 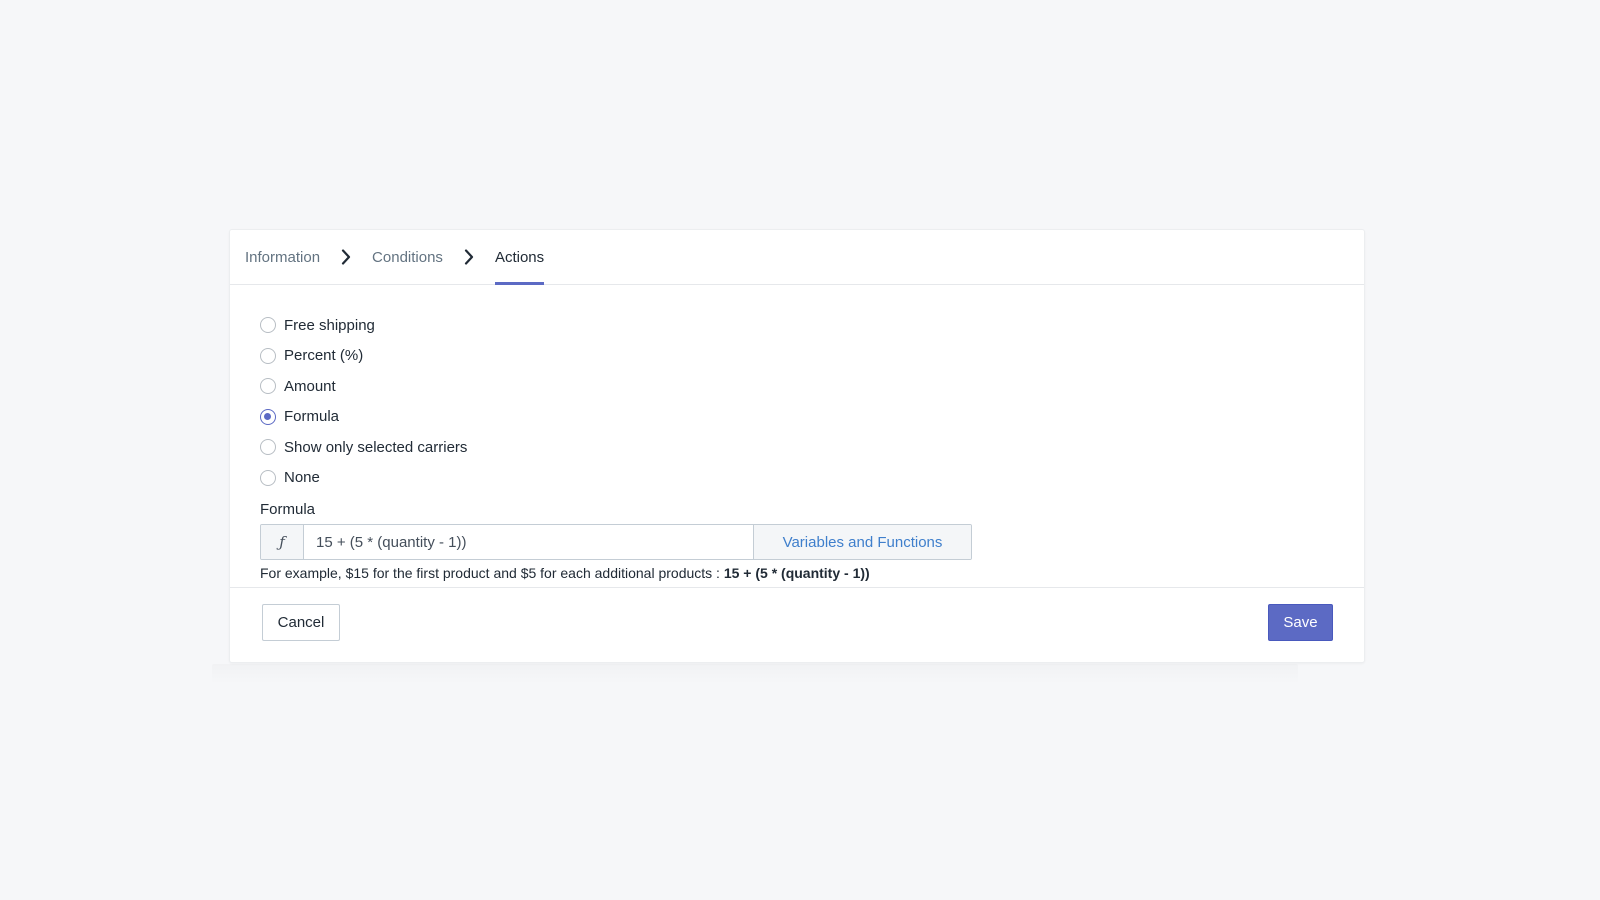 I want to click on step-information-label: Information, so click(x=283, y=257).